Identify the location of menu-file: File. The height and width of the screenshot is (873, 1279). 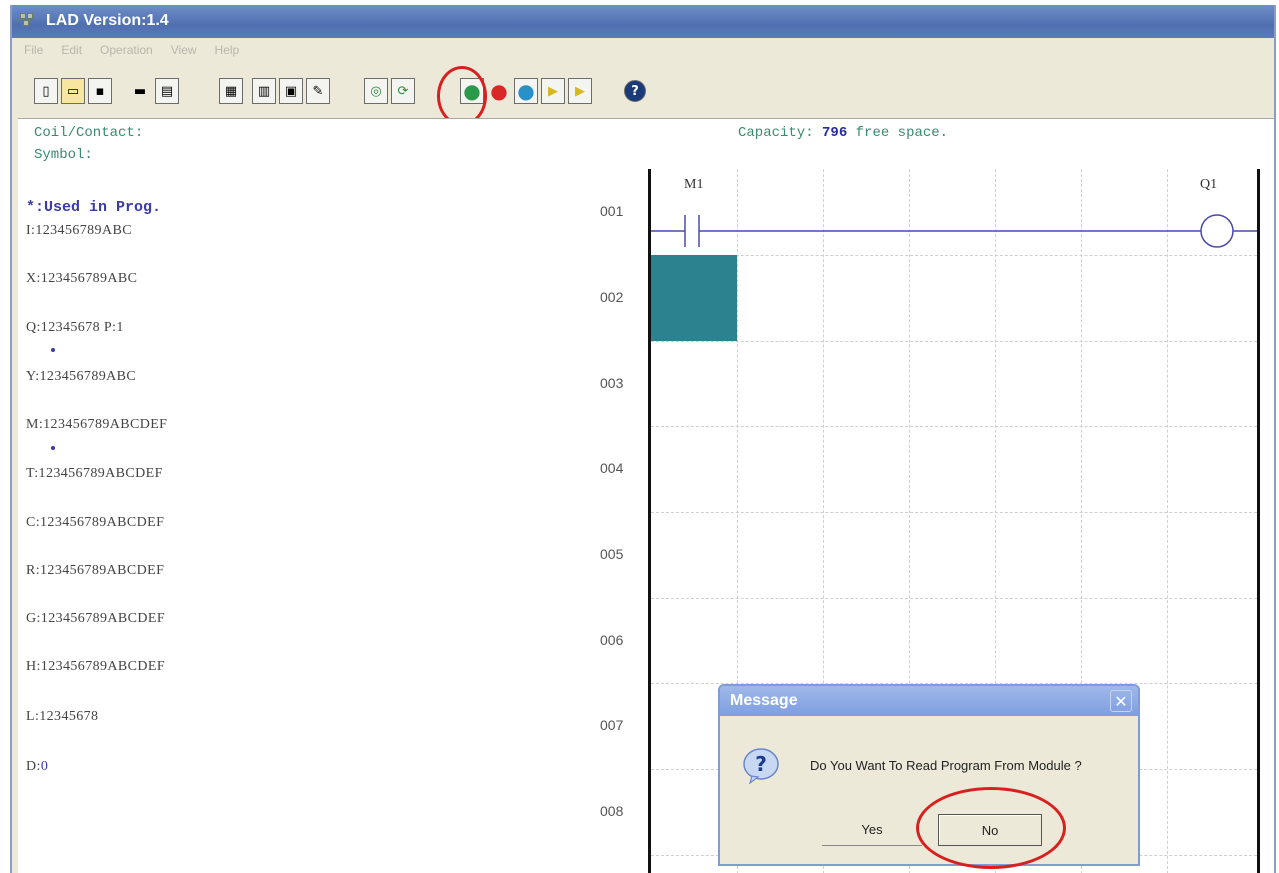
(33, 53).